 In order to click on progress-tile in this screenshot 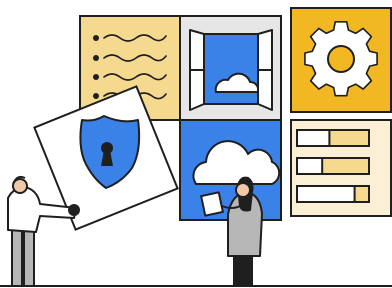, I will do `click(341, 168)`.